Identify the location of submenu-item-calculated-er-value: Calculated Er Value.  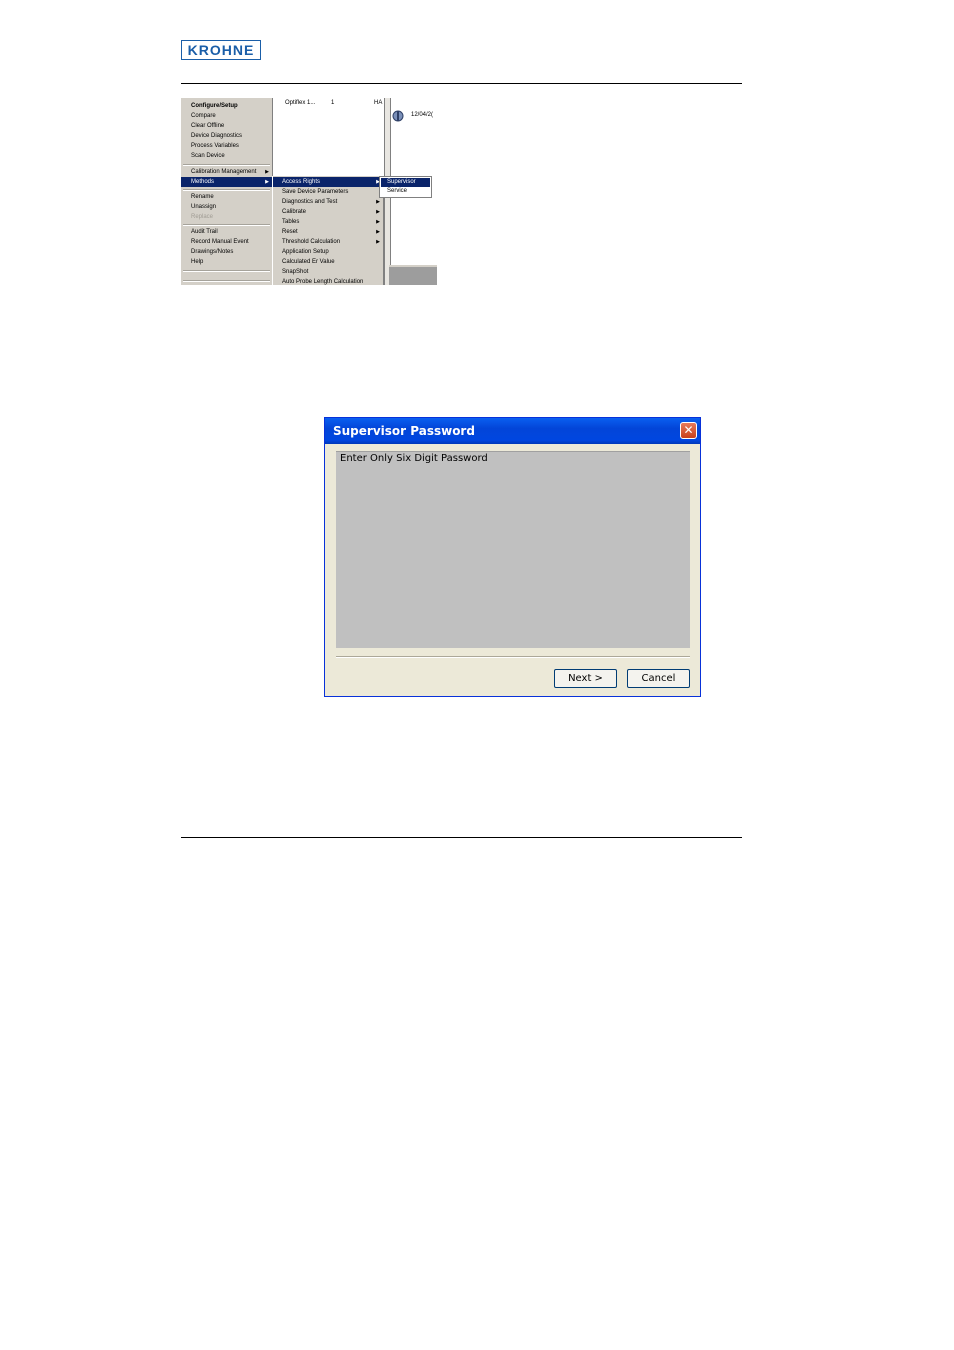
(328, 262).